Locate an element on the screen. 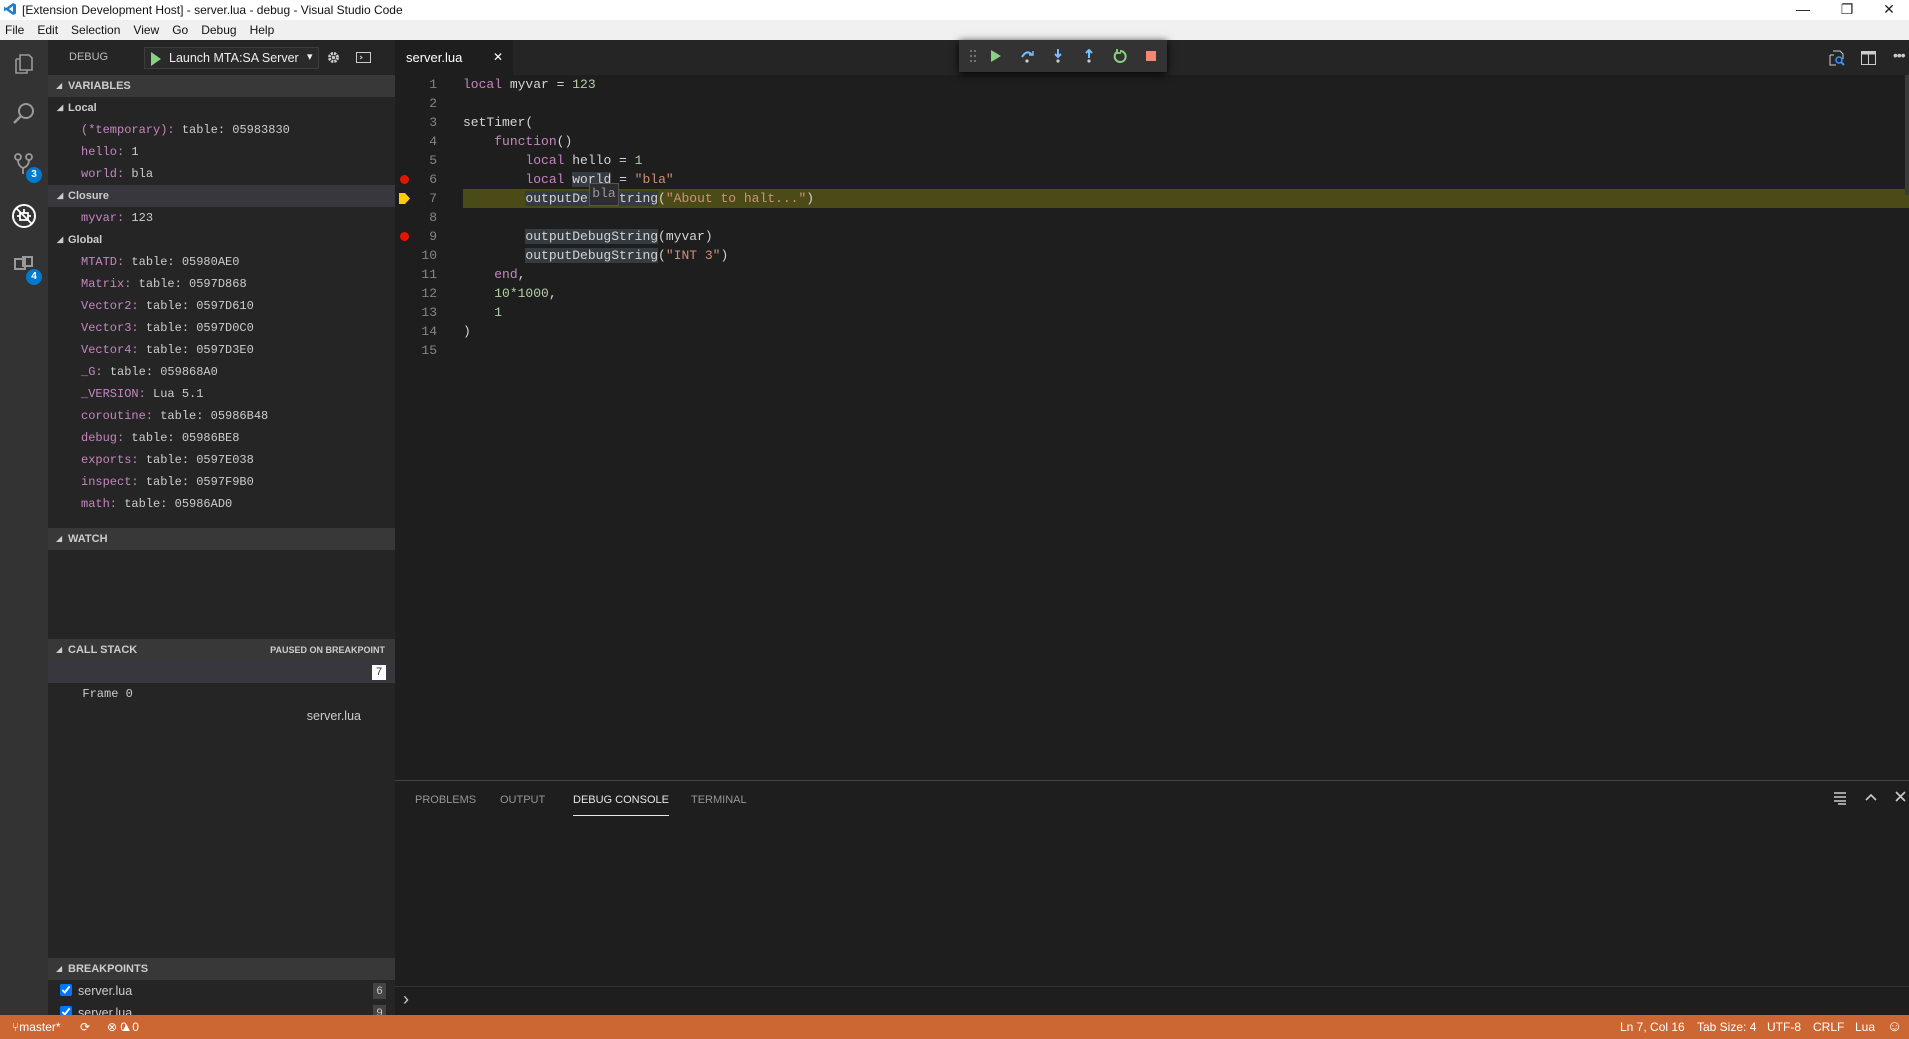  continue-button is located at coordinates (996, 56).